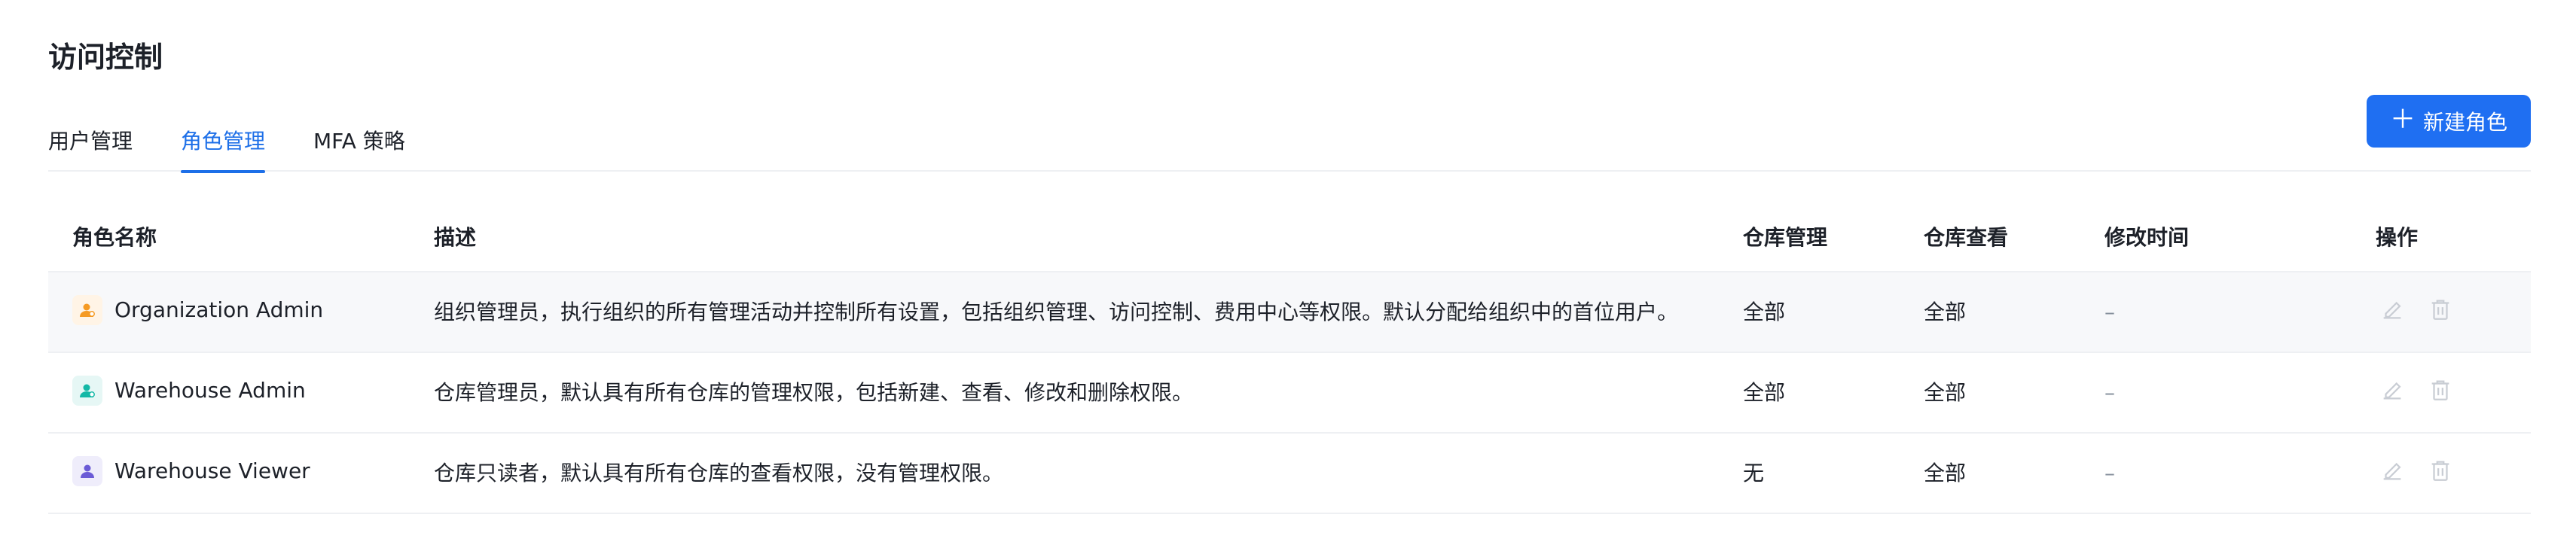 The height and width of the screenshot is (557, 2576). What do you see at coordinates (106, 57) in the screenshot?
I see `page-title: 访问控制` at bounding box center [106, 57].